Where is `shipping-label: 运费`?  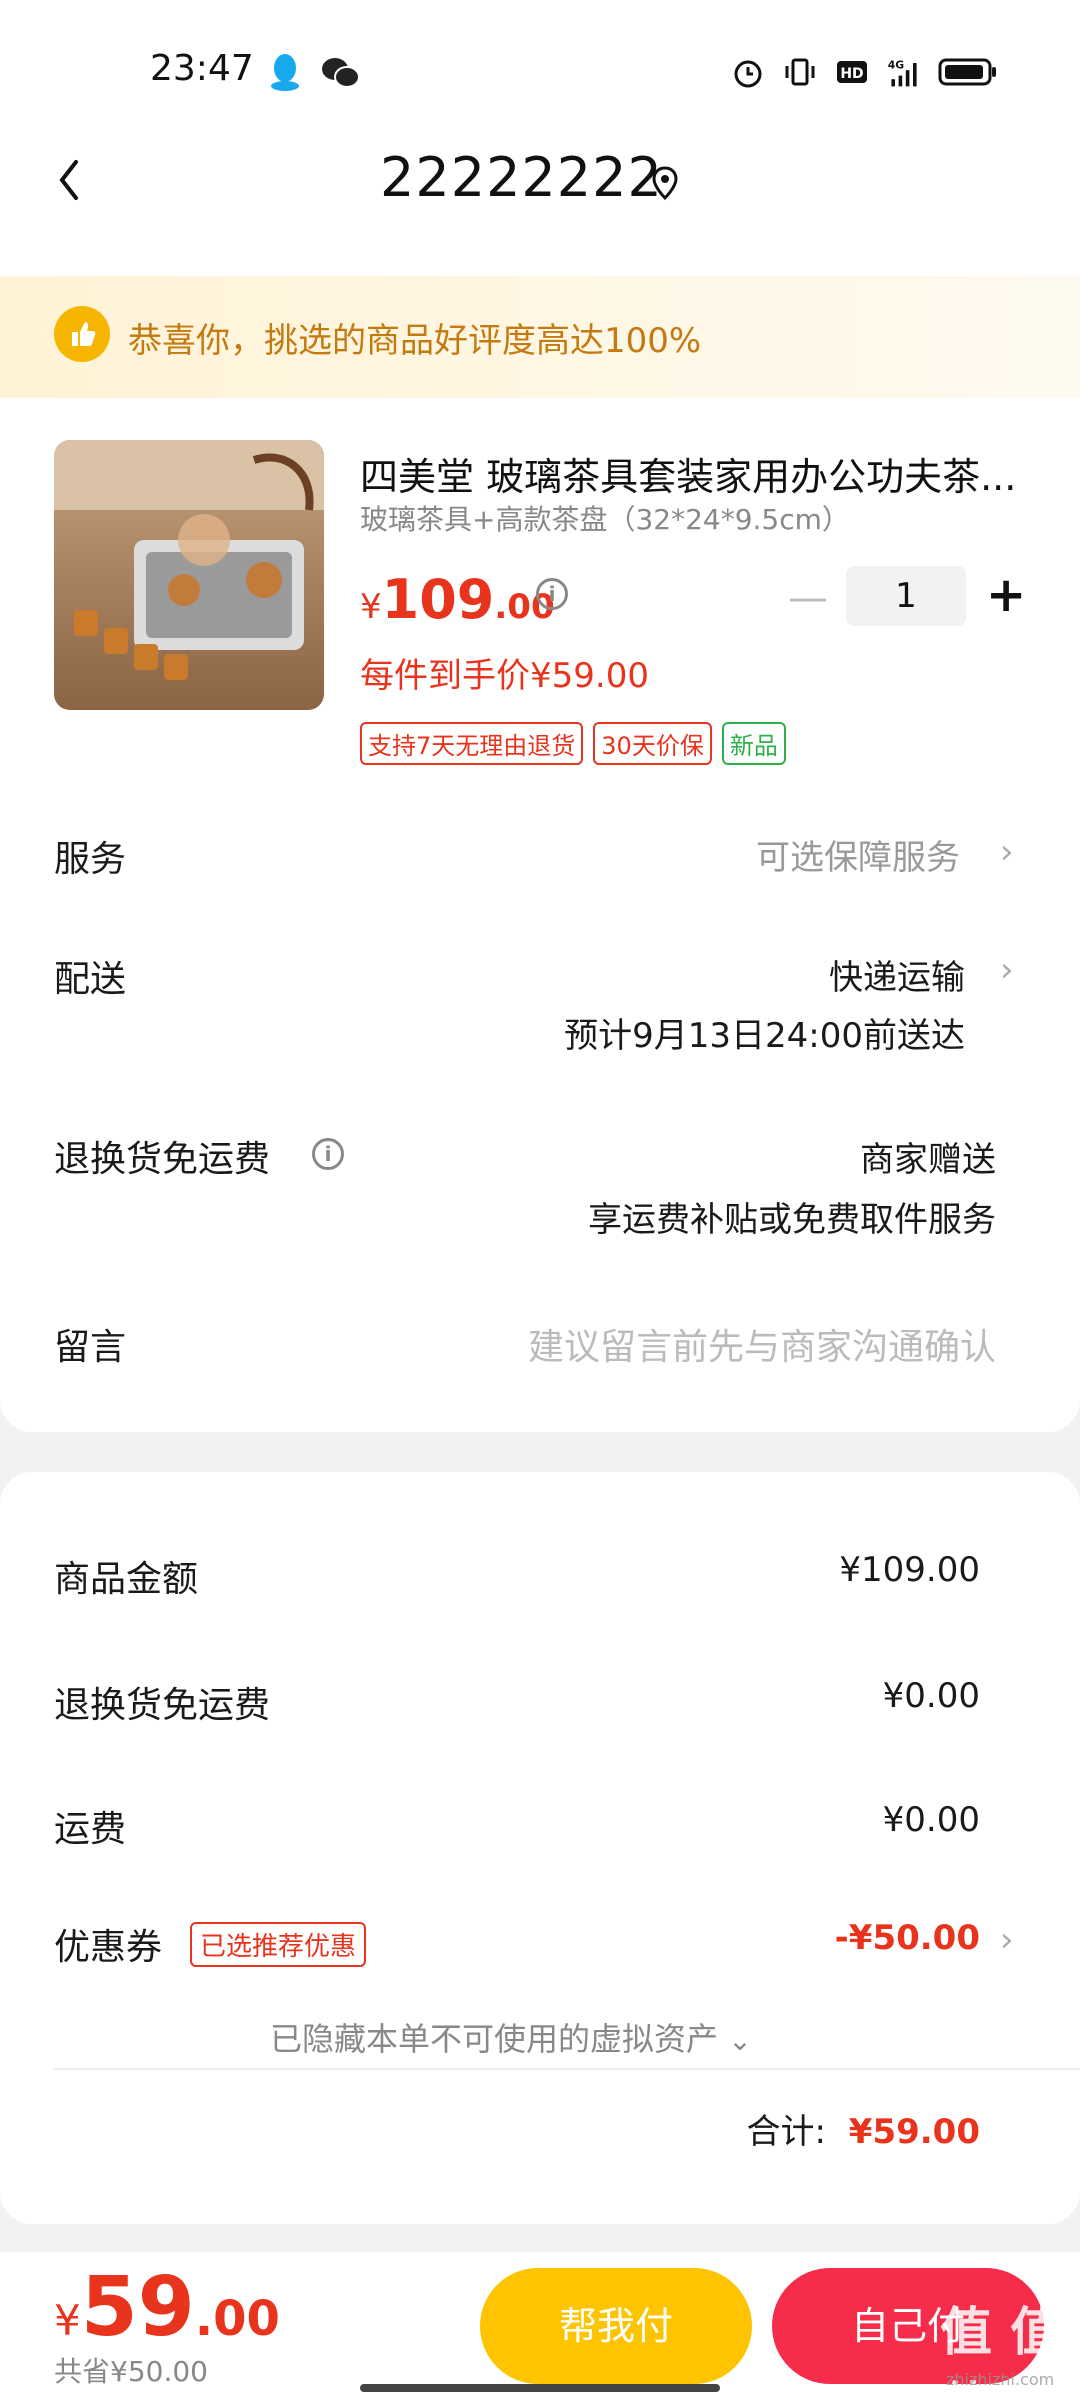
shipping-label: 运费 is located at coordinates (90, 1829).